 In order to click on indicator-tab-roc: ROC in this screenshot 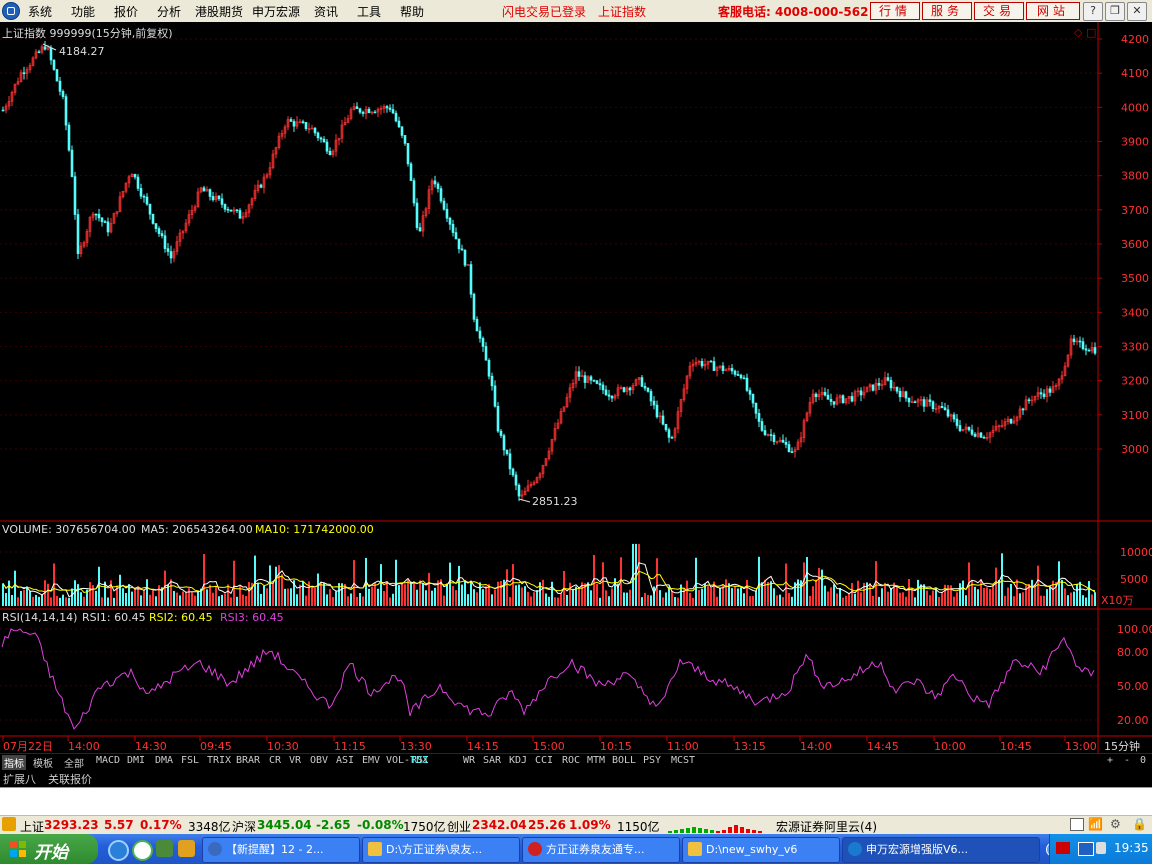, I will do `click(571, 760)`.